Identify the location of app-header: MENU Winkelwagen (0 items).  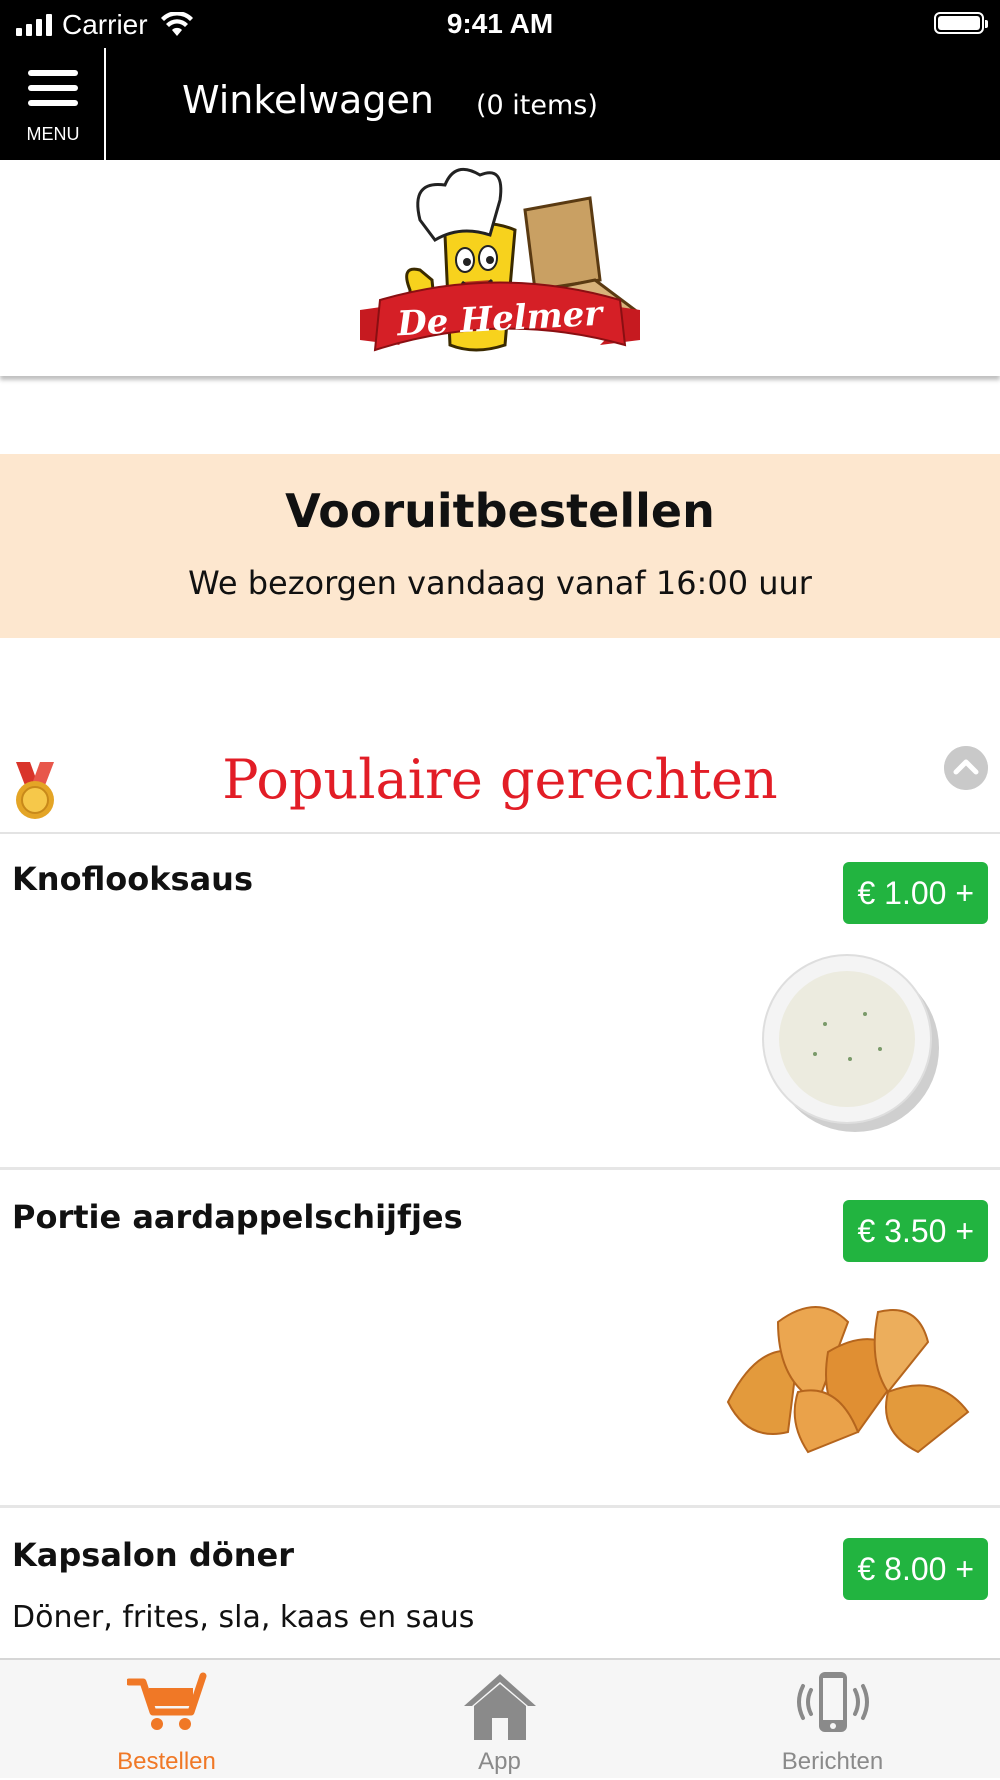
(500, 104).